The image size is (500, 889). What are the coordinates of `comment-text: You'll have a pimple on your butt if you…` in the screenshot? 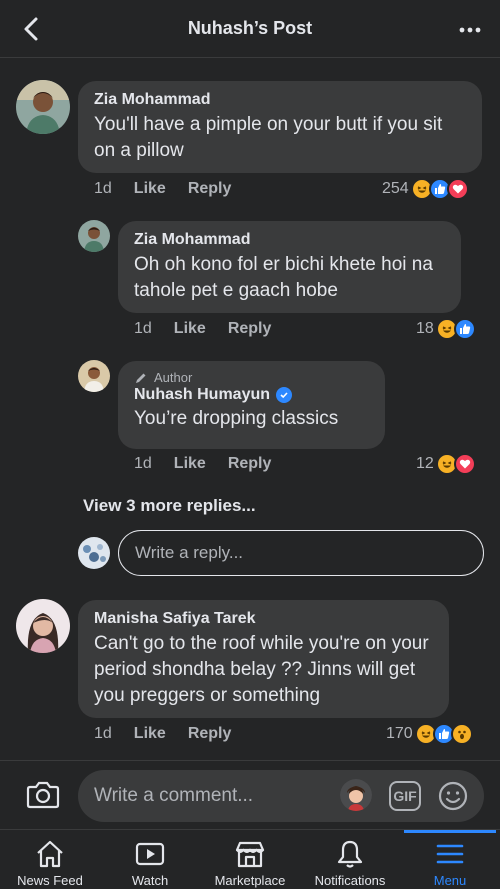 It's located at (268, 137).